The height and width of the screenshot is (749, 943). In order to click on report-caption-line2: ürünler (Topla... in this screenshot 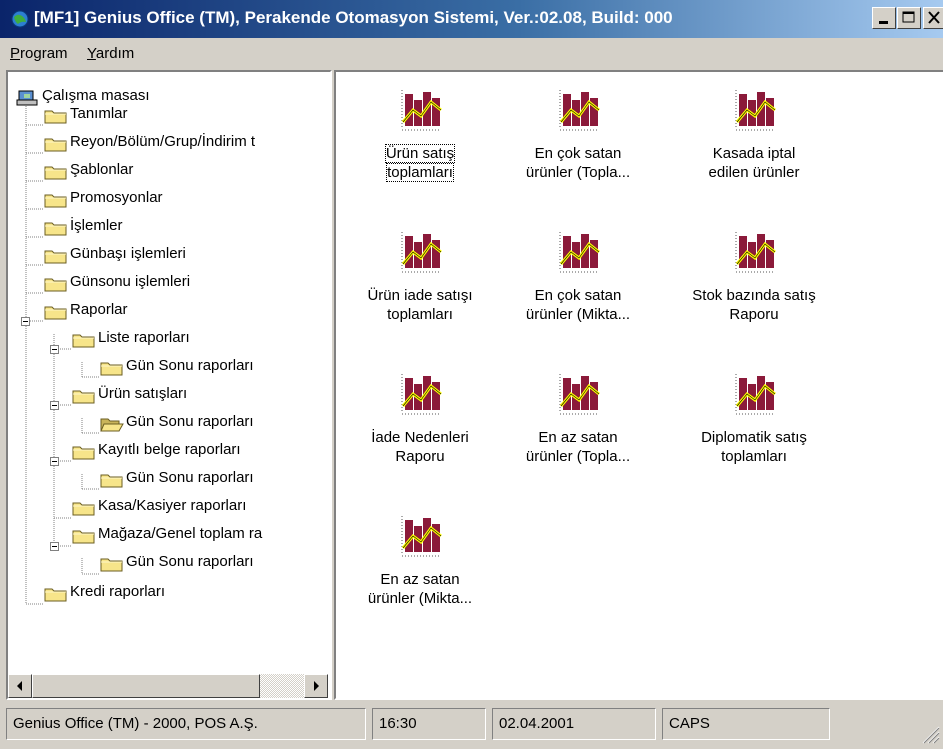, I will do `click(578, 172)`.